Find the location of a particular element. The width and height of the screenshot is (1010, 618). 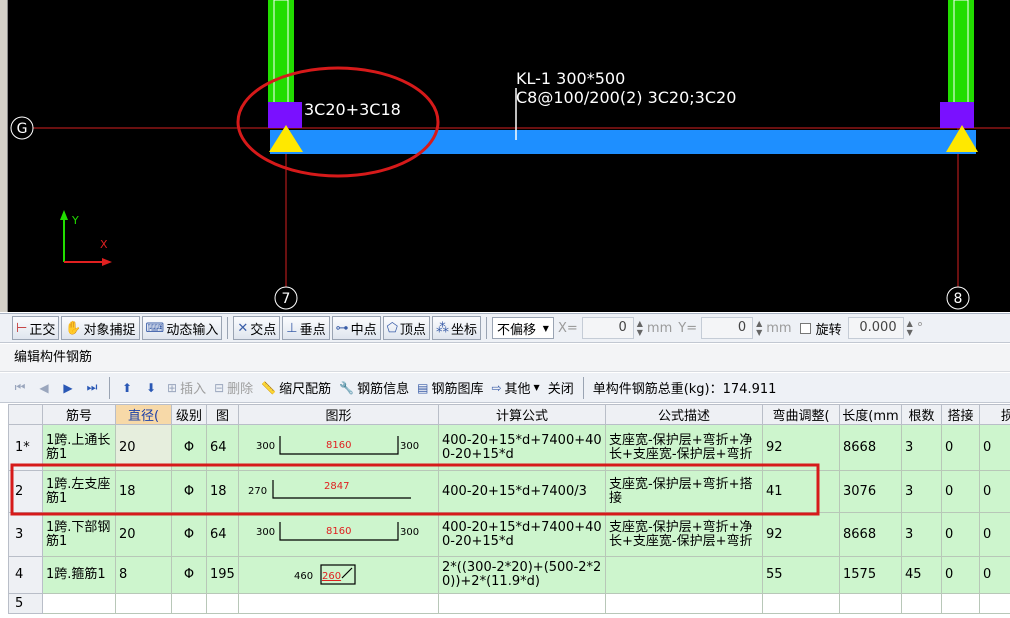

row-index: 2 is located at coordinates (25, 491).